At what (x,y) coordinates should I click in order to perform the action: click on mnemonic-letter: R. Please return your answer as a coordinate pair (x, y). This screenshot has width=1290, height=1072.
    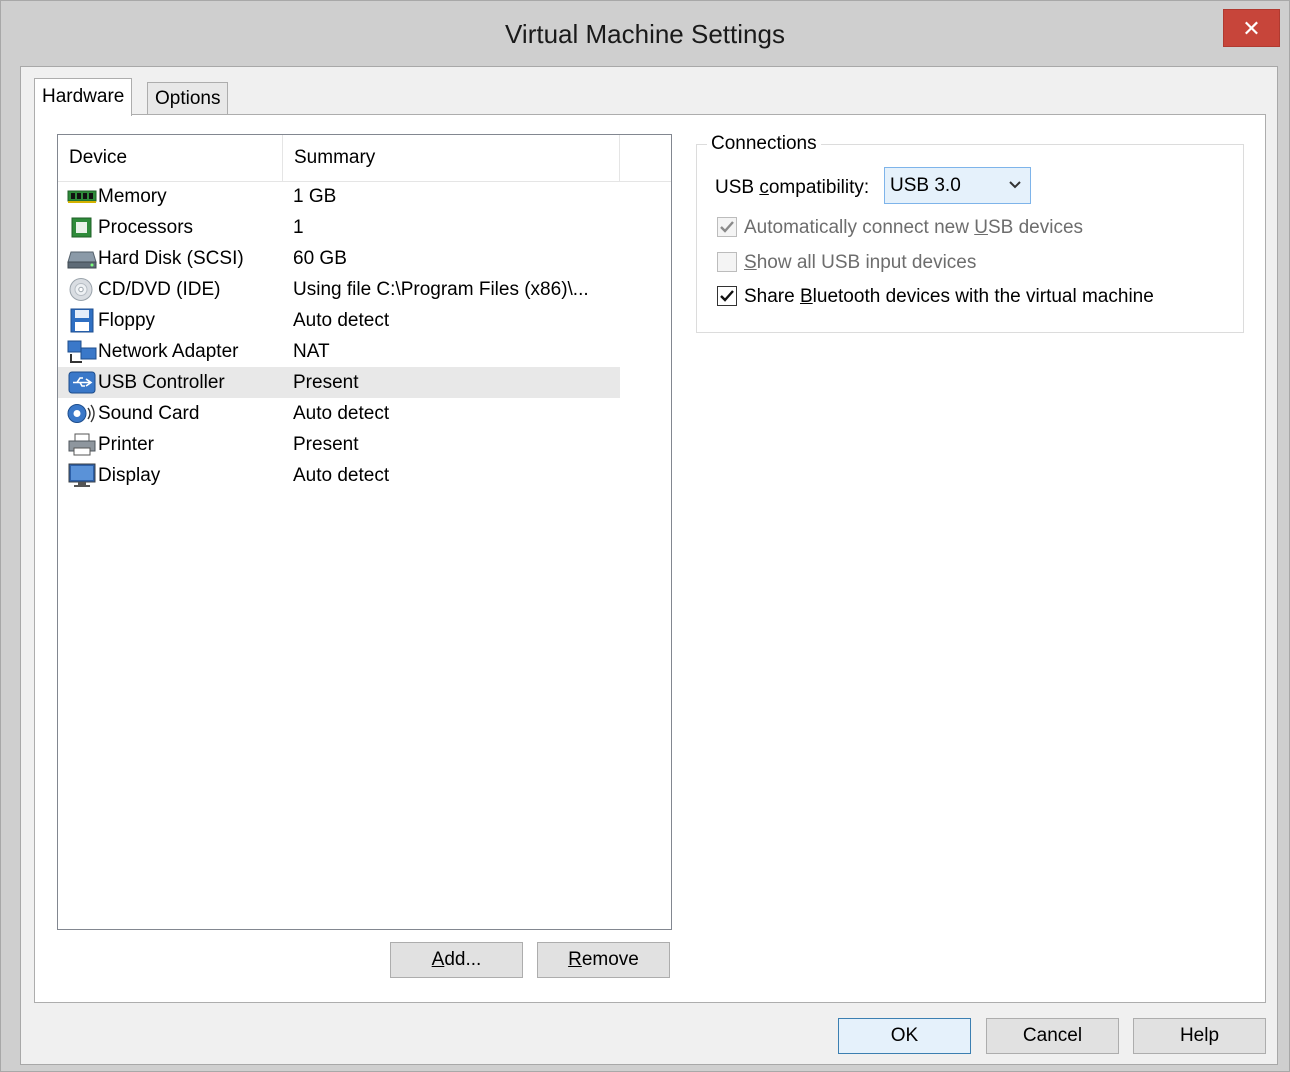
    Looking at the image, I should click on (575, 959).